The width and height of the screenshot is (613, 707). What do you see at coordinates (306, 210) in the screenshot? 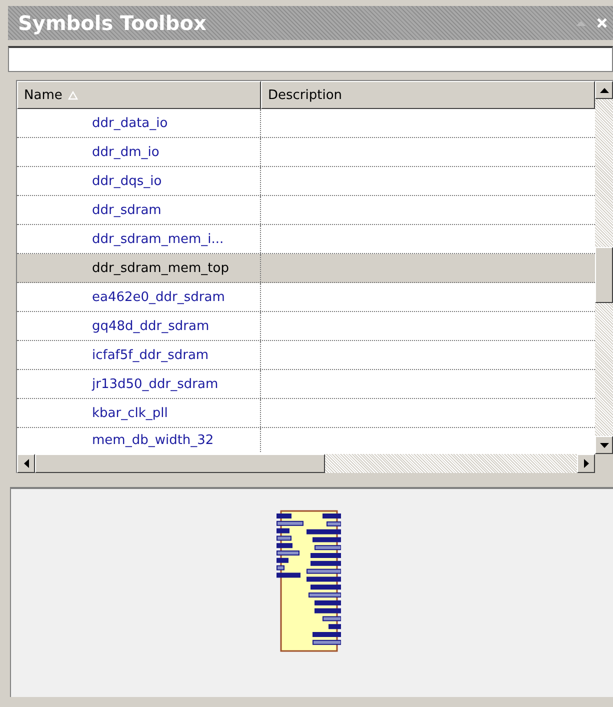
I see `table-row: ddr_sdram` at bounding box center [306, 210].